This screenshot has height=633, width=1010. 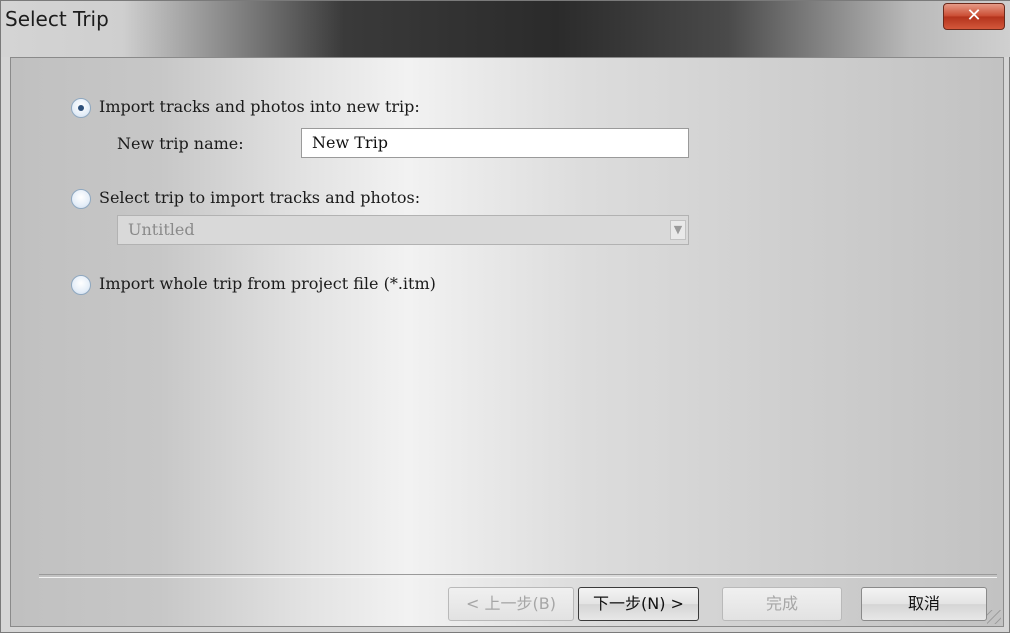 What do you see at coordinates (505, 29) in the screenshot?
I see `title-bar: Select Trip ✕` at bounding box center [505, 29].